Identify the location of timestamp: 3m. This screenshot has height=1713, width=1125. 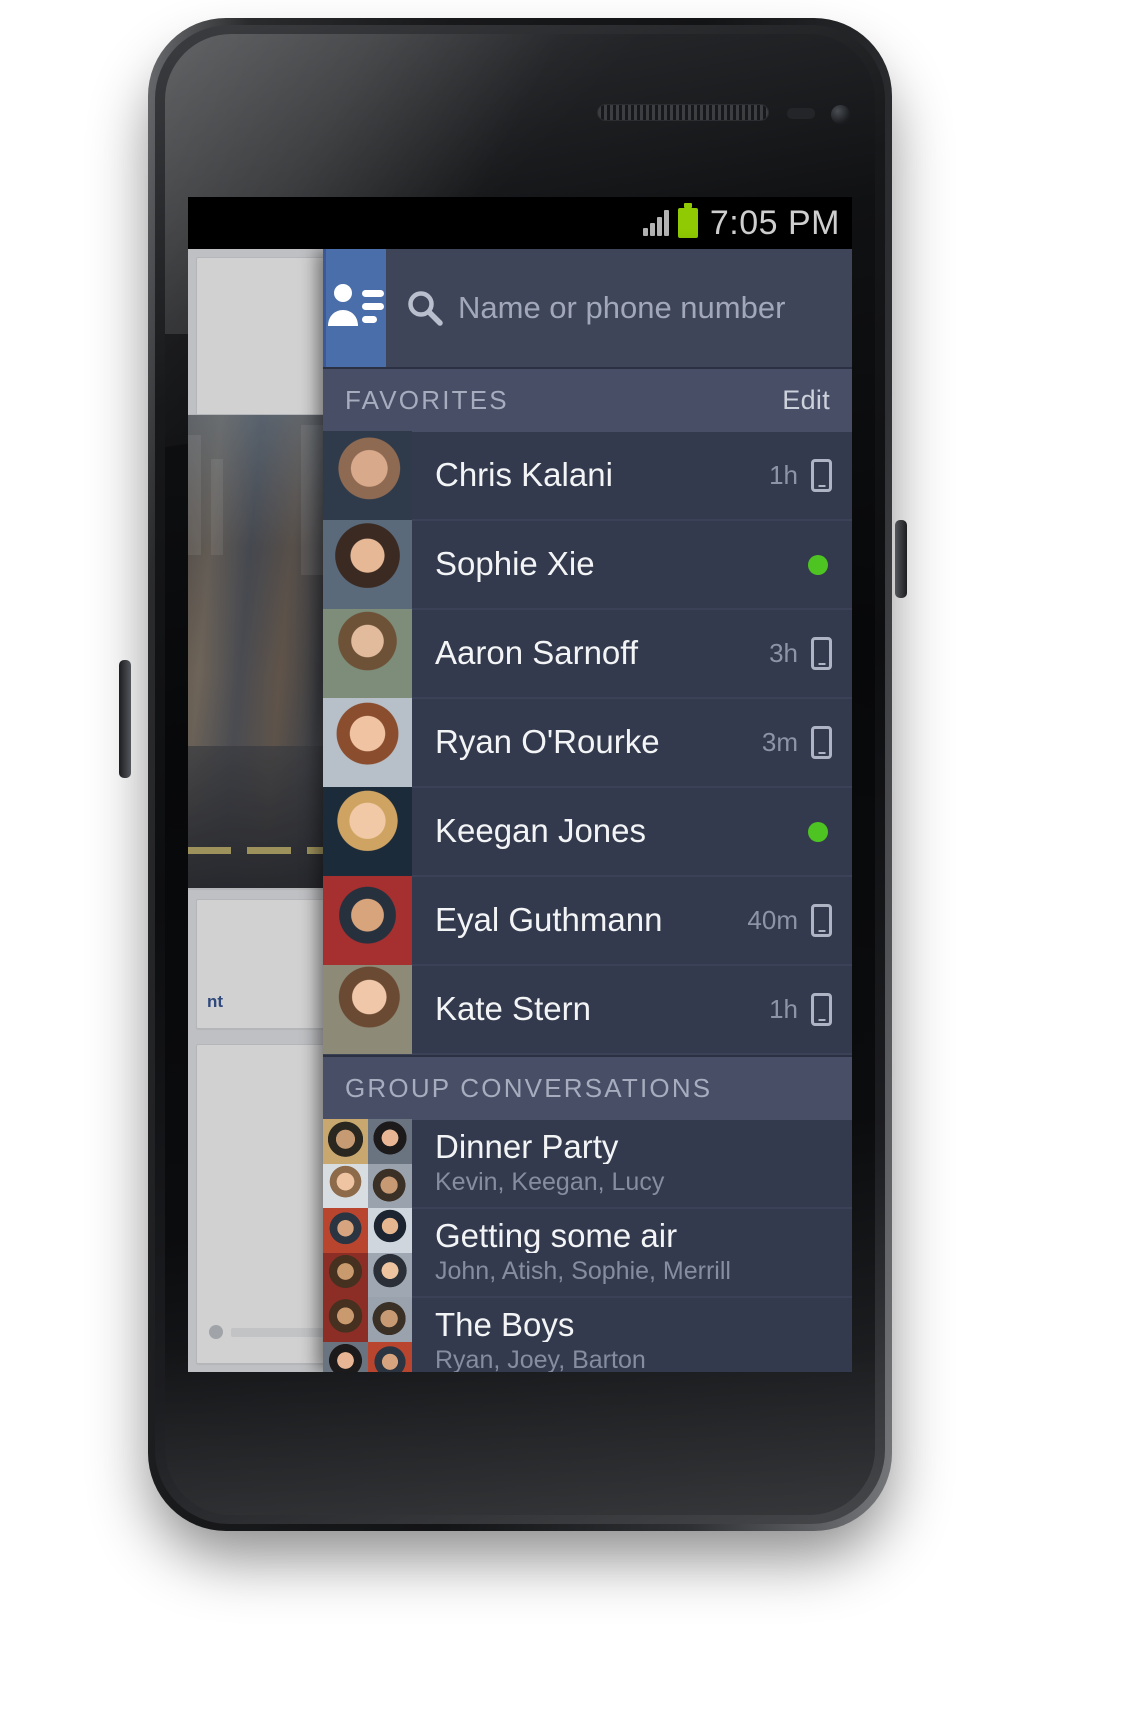
(779, 742).